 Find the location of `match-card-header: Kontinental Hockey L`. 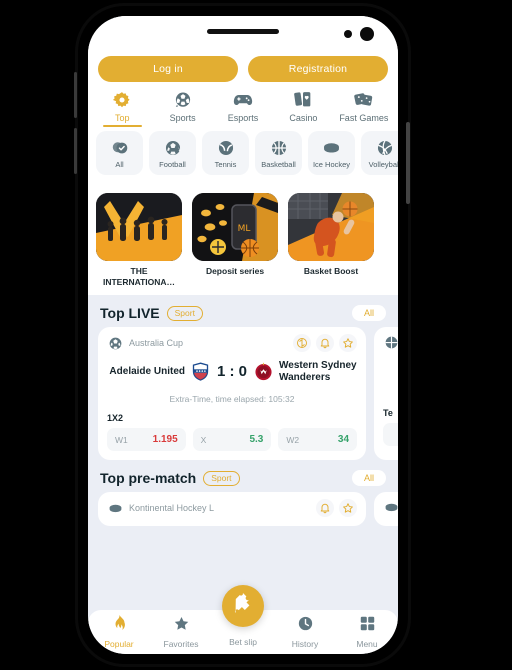

match-card-header: Kontinental Hockey L is located at coordinates (232, 508).